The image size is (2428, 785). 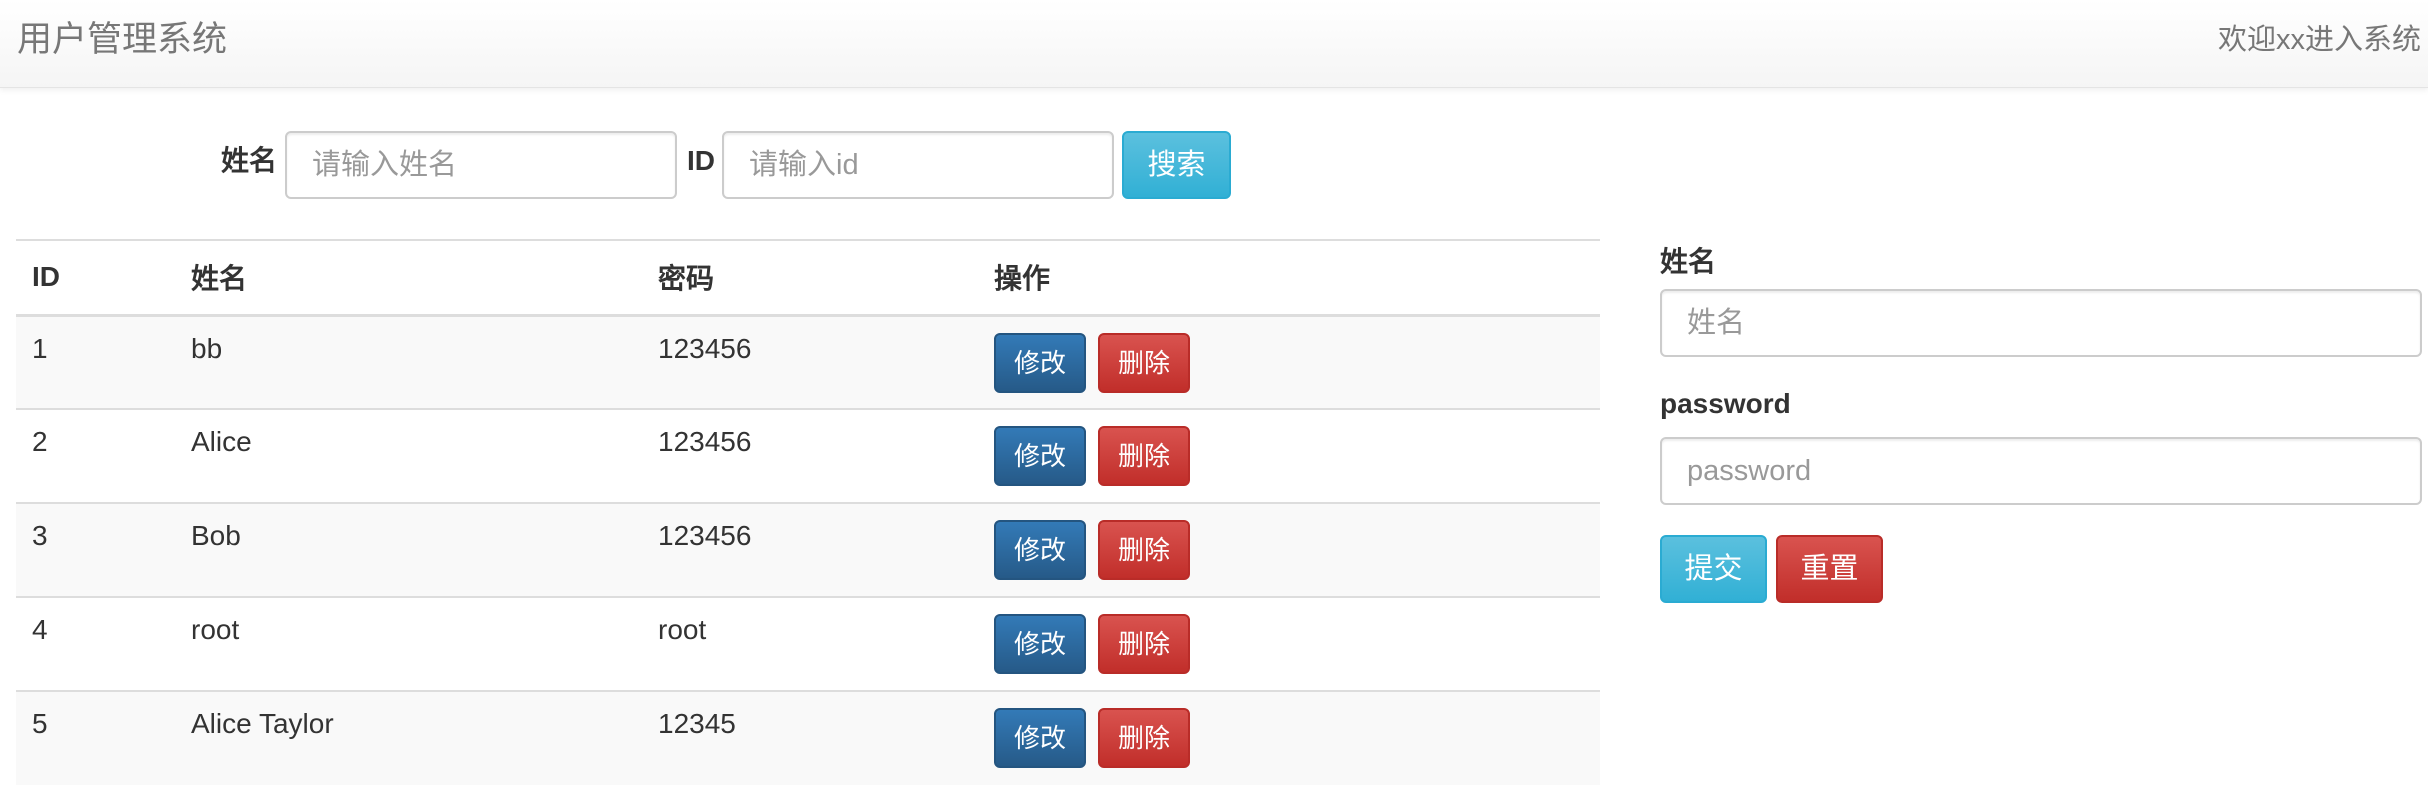 I want to click on app-title: 用户管理系统, so click(x=122, y=40).